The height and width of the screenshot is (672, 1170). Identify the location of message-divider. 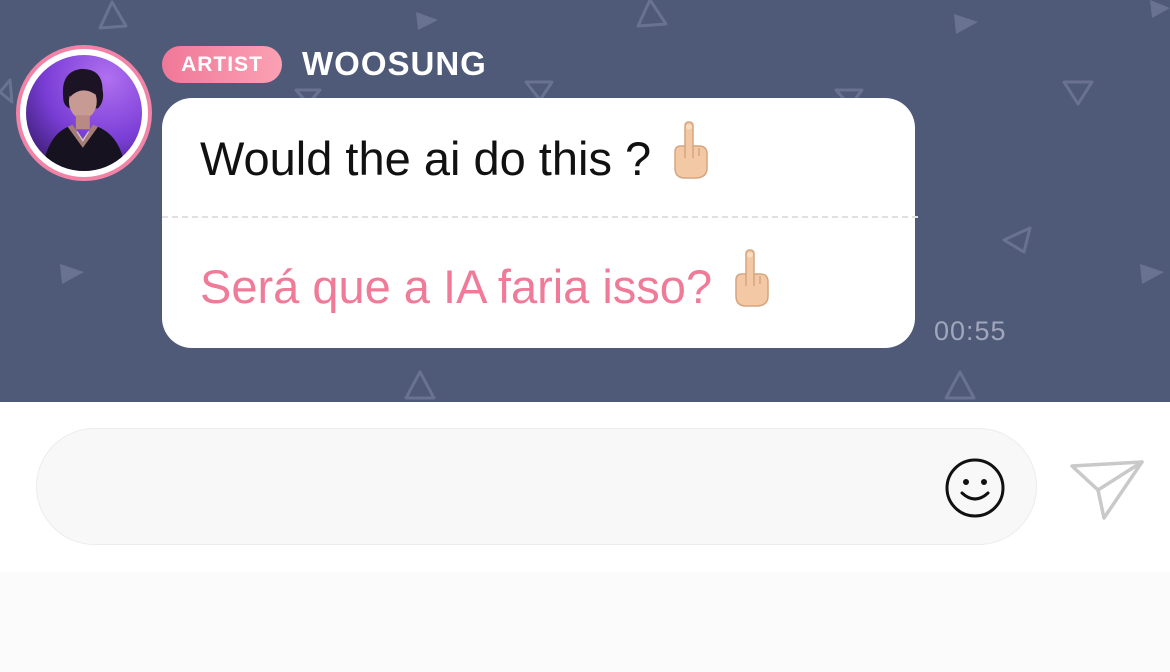
(540, 217).